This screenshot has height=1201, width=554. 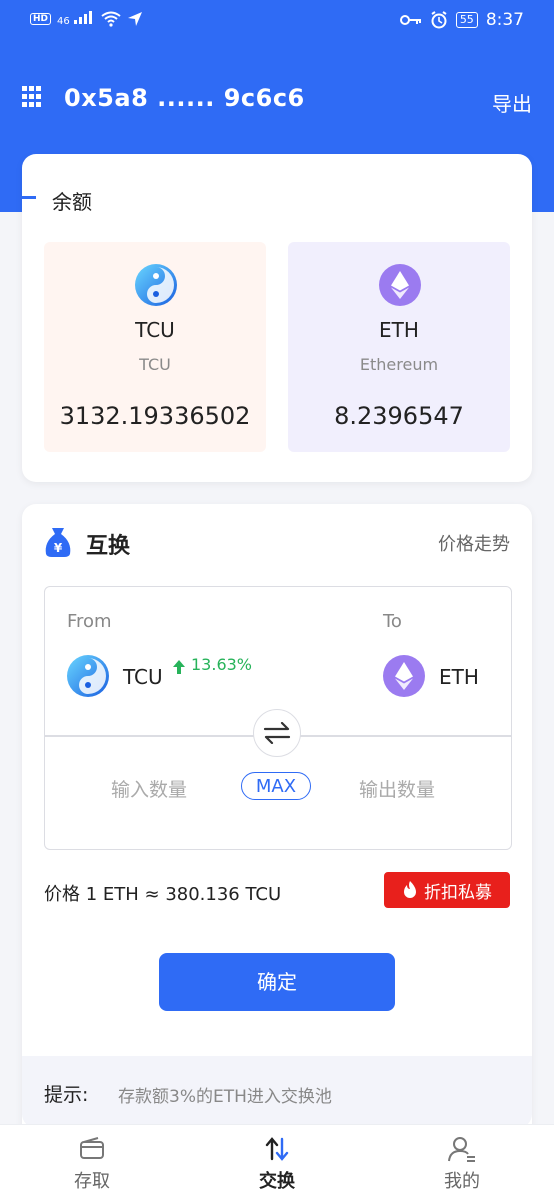 I want to click on tab-label: 存取, so click(x=92, y=1181).